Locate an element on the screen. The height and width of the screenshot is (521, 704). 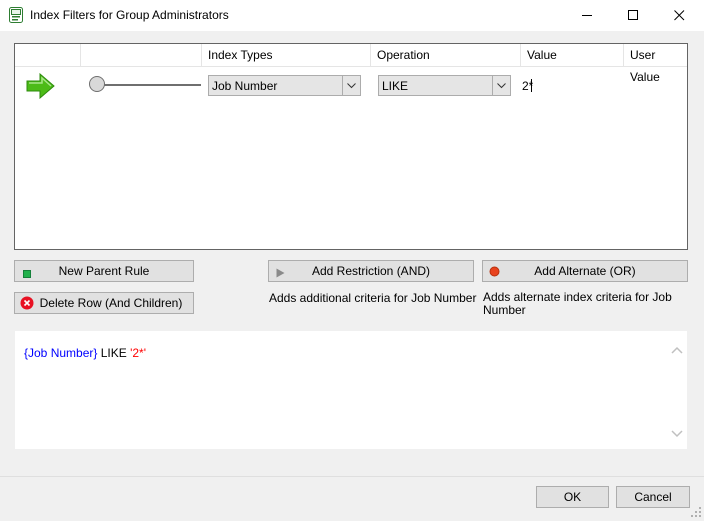
cancel-button: Cancel is located at coordinates (653, 497).